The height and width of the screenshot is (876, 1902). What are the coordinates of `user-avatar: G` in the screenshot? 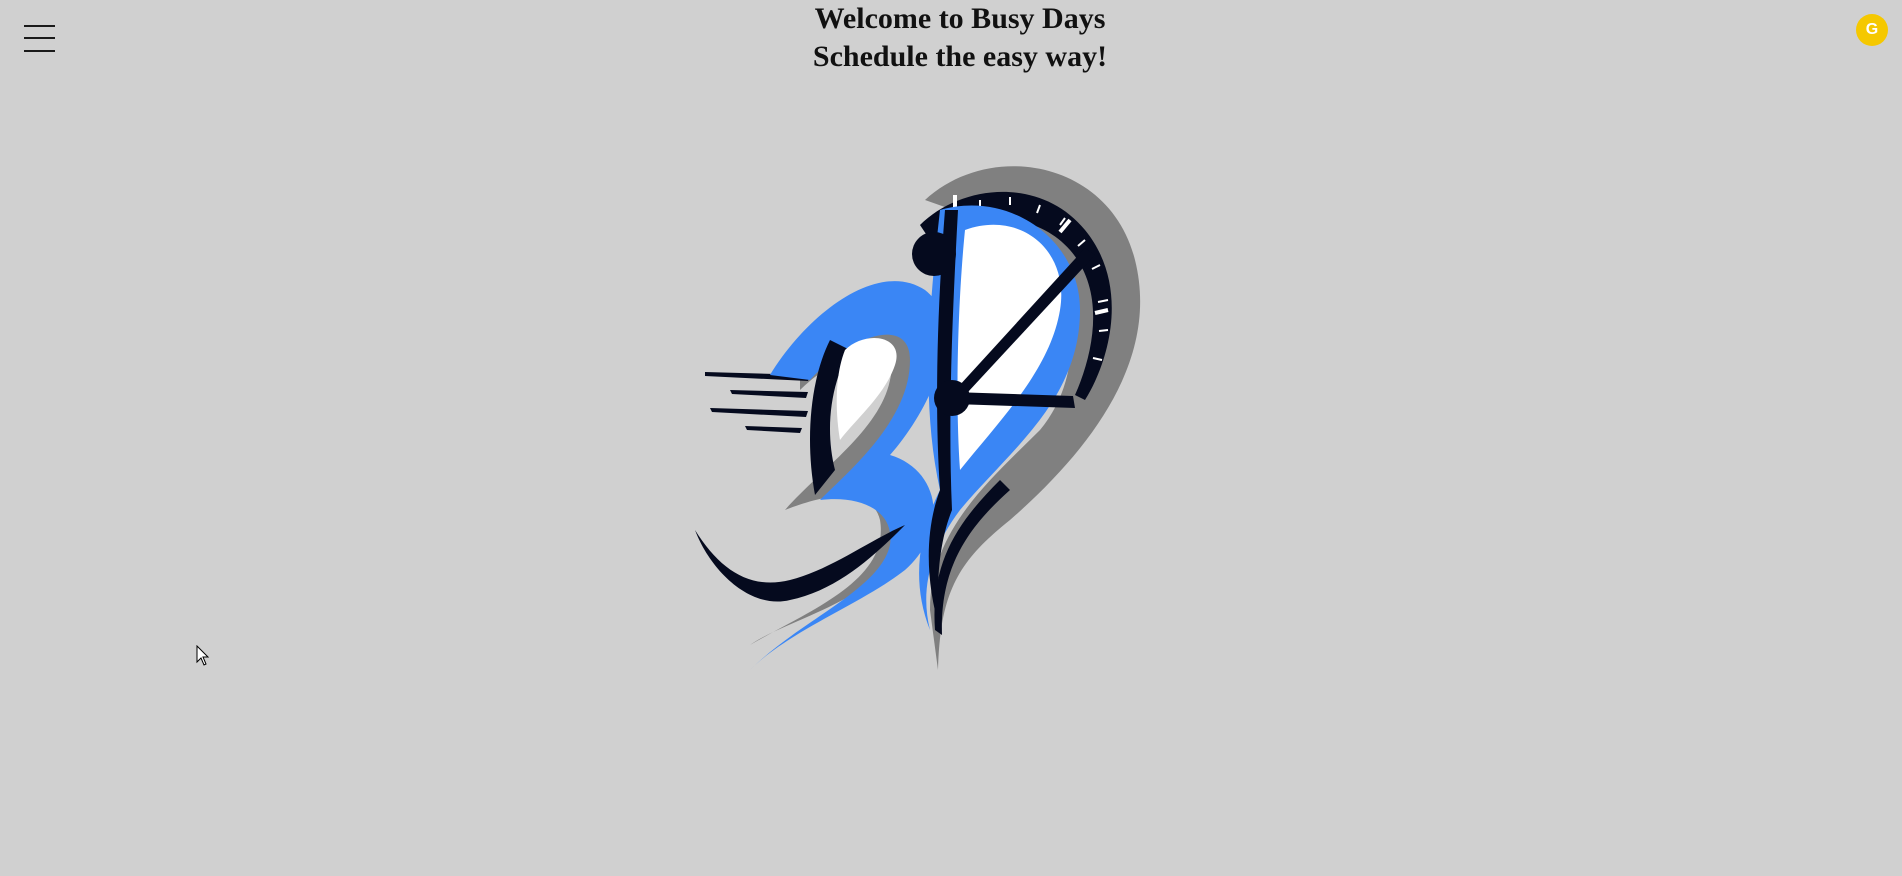 It's located at (1872, 30).